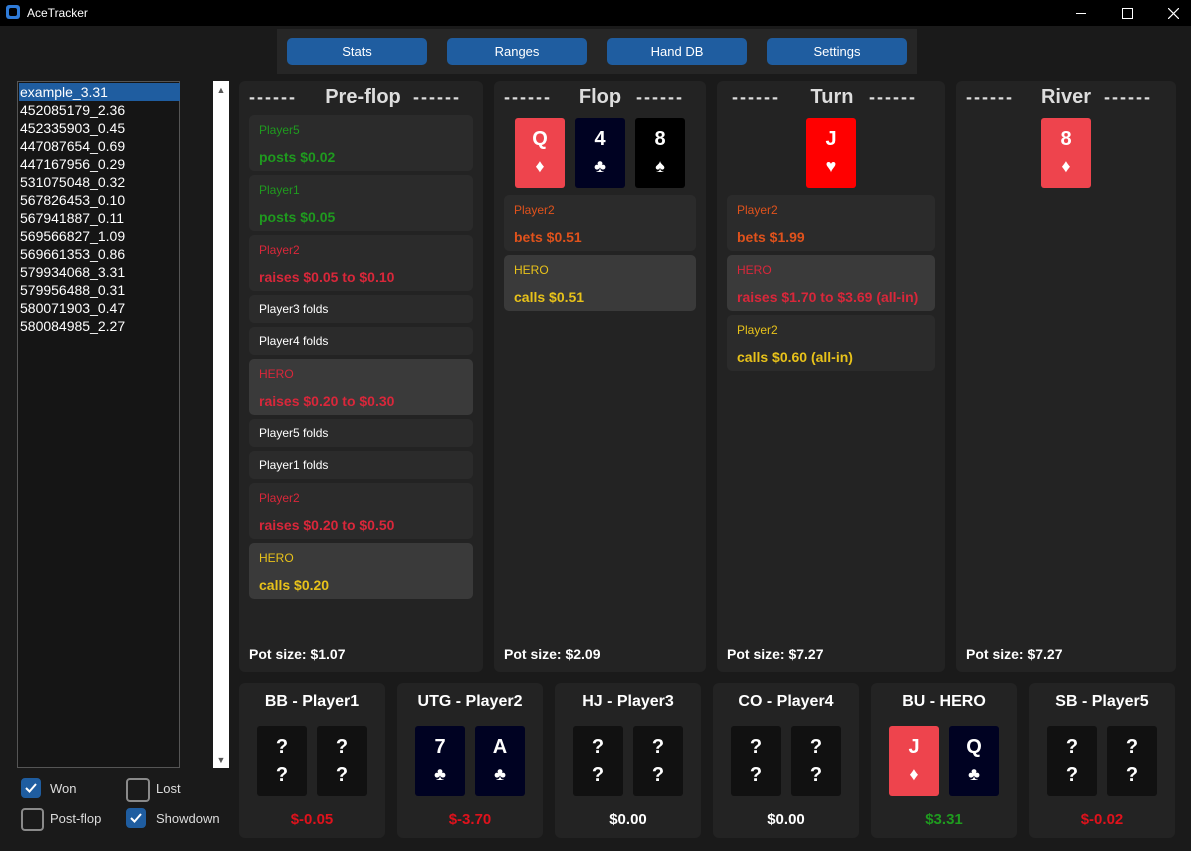 This screenshot has height=851, width=1191. Describe the element at coordinates (357, 51) in the screenshot. I see `stats-button: Stats` at that location.